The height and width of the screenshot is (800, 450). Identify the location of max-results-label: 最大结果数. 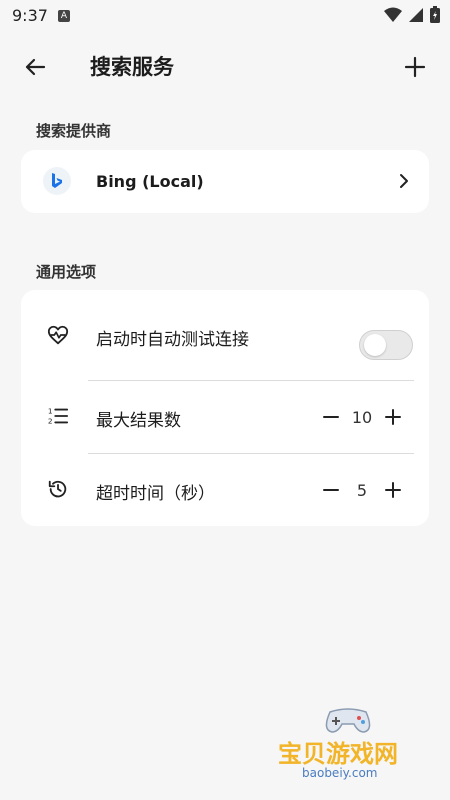
(138, 421).